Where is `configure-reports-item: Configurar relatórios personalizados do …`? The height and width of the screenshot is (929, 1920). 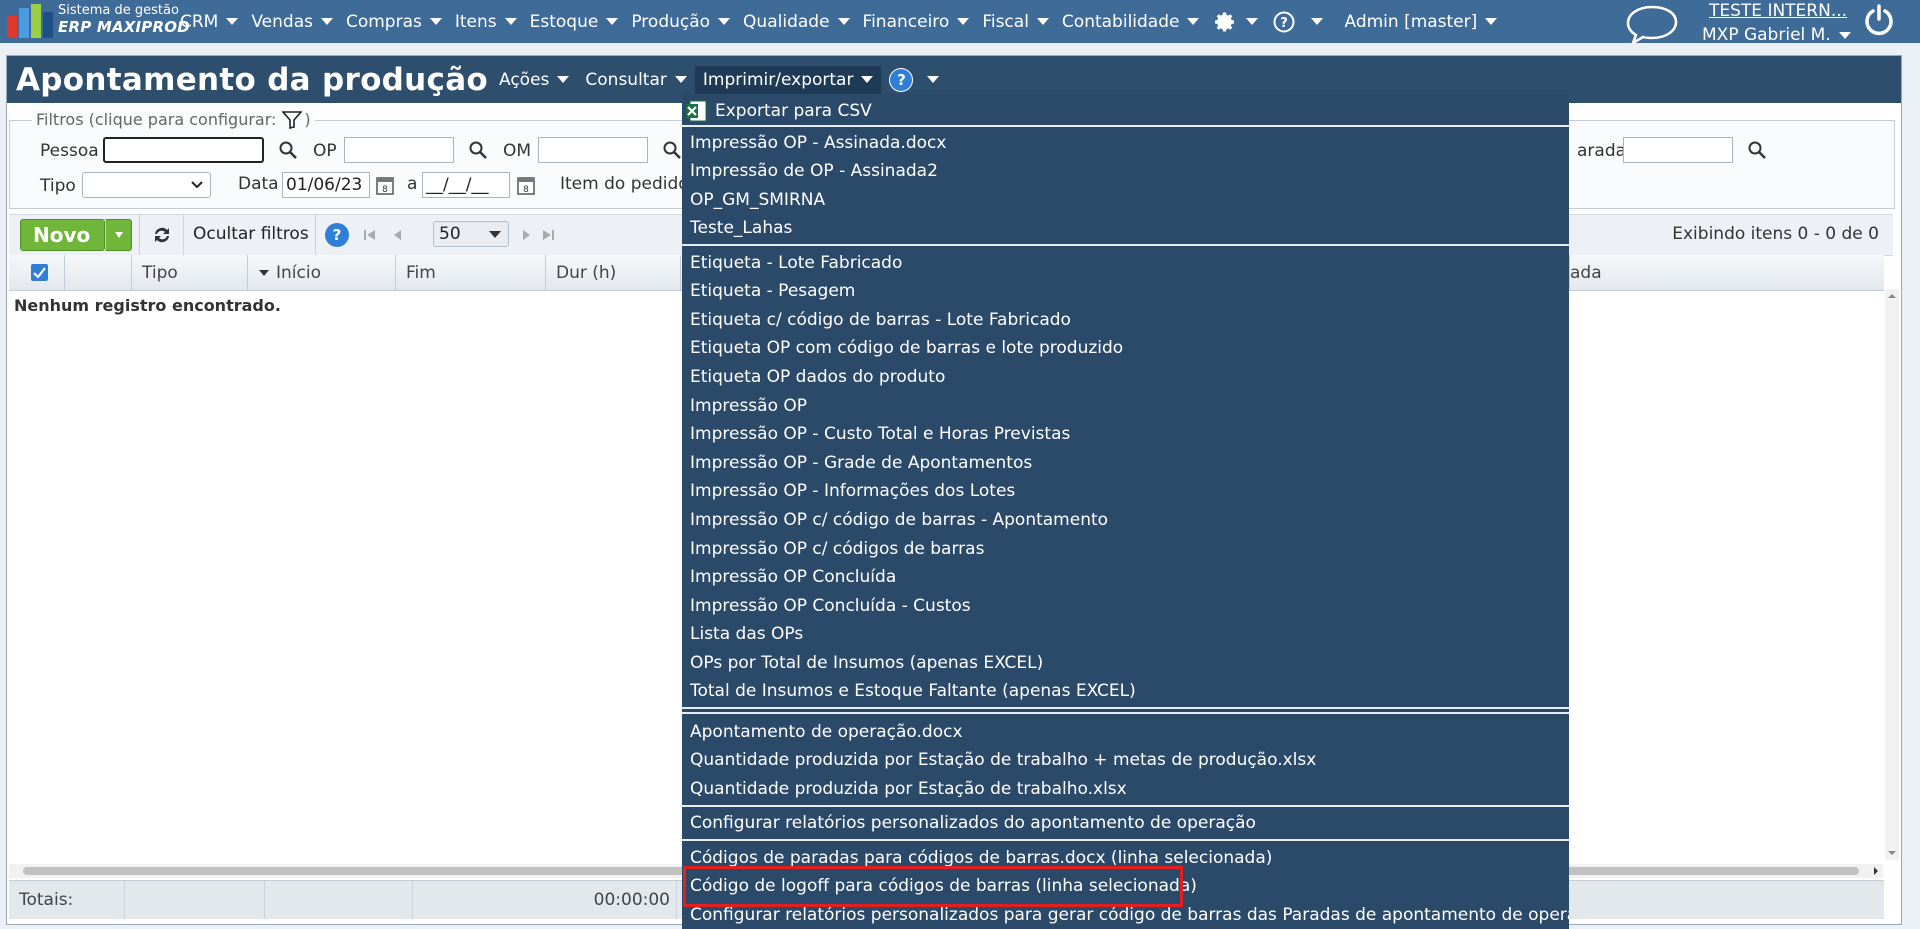
configure-reports-item: Configurar relatórios personalizados do … is located at coordinates (973, 823).